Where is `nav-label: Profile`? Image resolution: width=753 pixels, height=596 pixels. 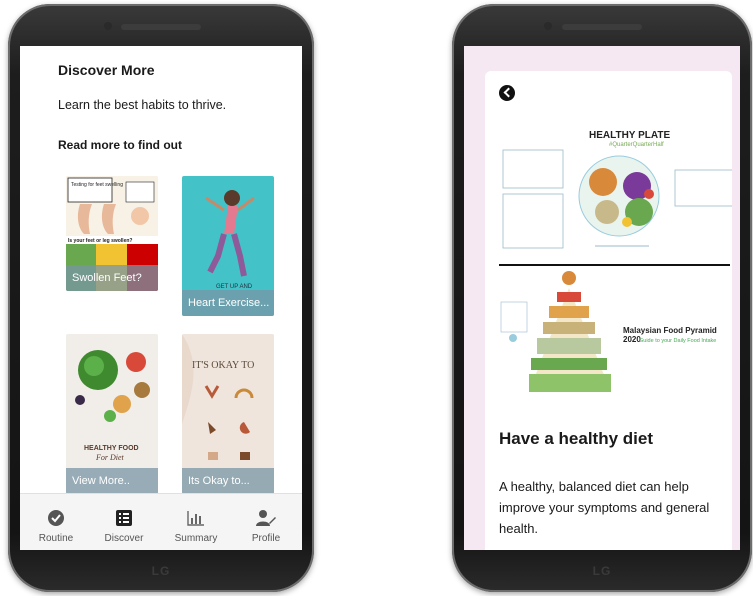
nav-label: Profile is located at coordinates (266, 538).